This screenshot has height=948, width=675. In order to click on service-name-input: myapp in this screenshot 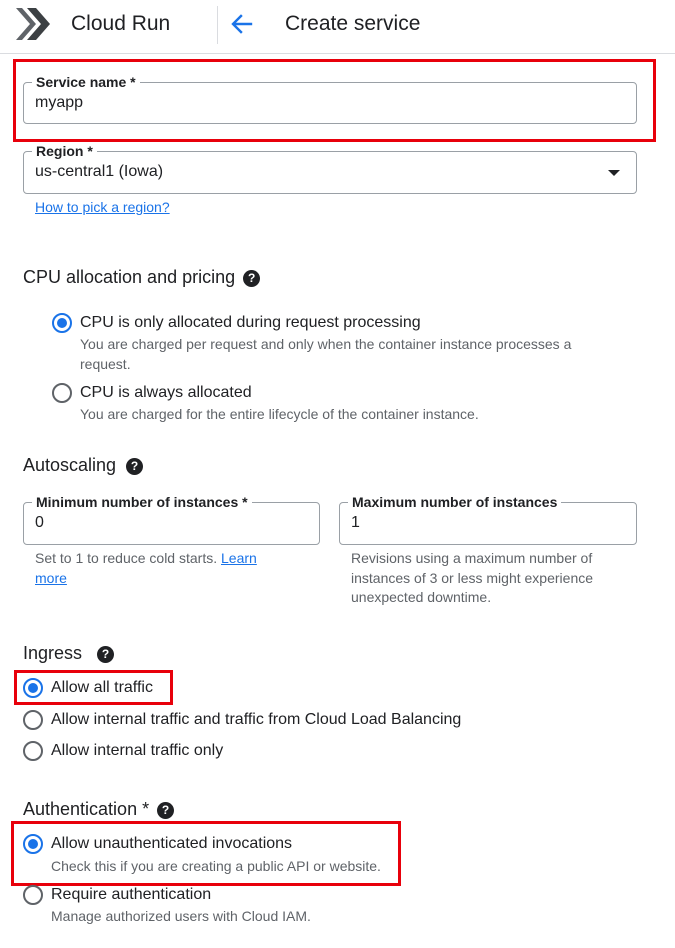, I will do `click(59, 103)`.